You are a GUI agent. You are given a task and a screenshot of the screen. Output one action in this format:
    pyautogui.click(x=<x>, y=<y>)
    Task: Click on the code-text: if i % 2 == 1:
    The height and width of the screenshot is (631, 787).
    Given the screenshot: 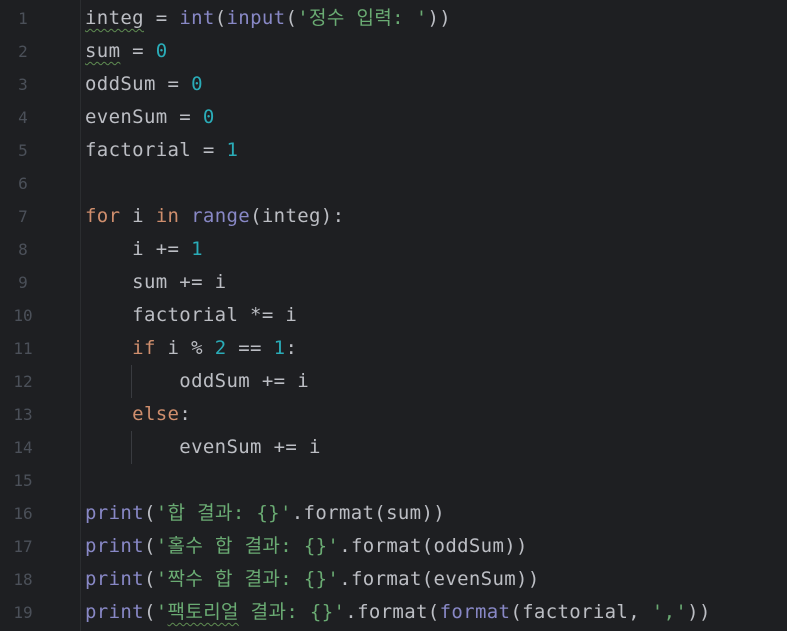 What is the action you would take?
    pyautogui.click(x=191, y=348)
    